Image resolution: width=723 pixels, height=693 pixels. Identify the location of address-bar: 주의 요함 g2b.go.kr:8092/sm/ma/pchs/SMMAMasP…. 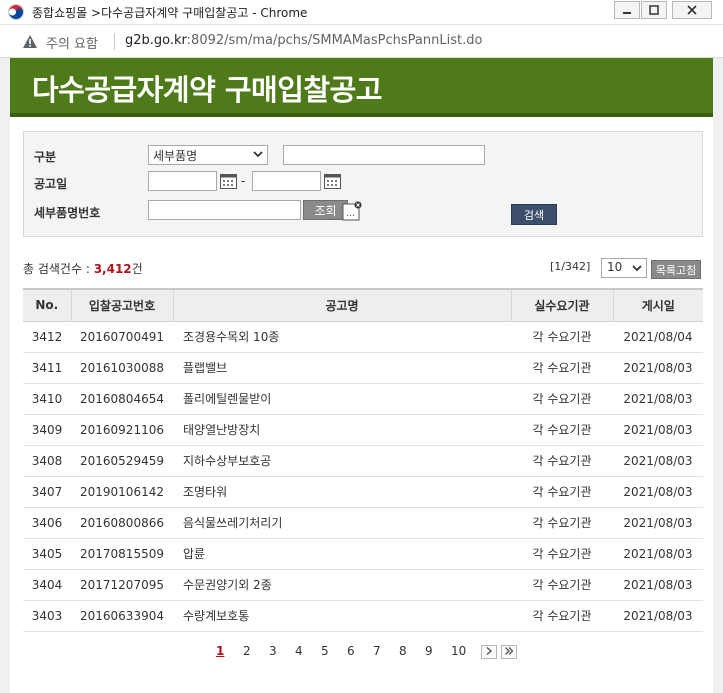
(361, 41).